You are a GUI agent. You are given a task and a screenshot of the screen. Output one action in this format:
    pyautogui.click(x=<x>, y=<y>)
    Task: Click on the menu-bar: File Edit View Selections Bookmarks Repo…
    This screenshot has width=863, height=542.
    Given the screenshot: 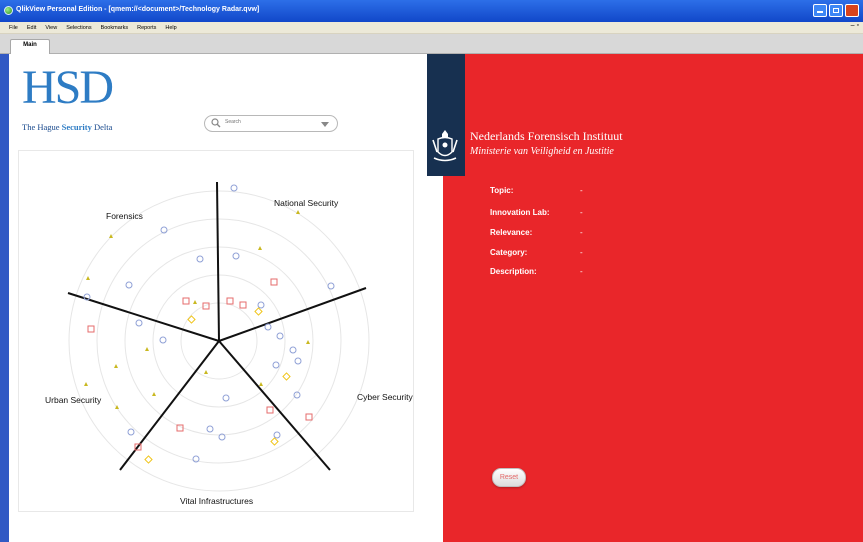 What is the action you would take?
    pyautogui.click(x=431, y=28)
    